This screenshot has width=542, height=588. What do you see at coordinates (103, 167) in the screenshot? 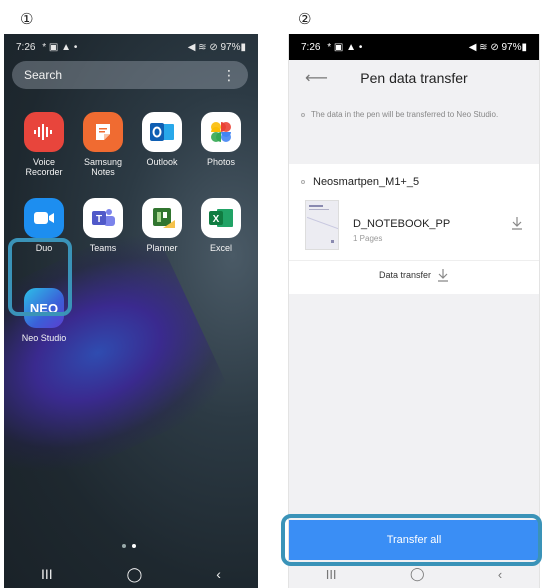
I see `app-label: Samsung Notes` at bounding box center [103, 167].